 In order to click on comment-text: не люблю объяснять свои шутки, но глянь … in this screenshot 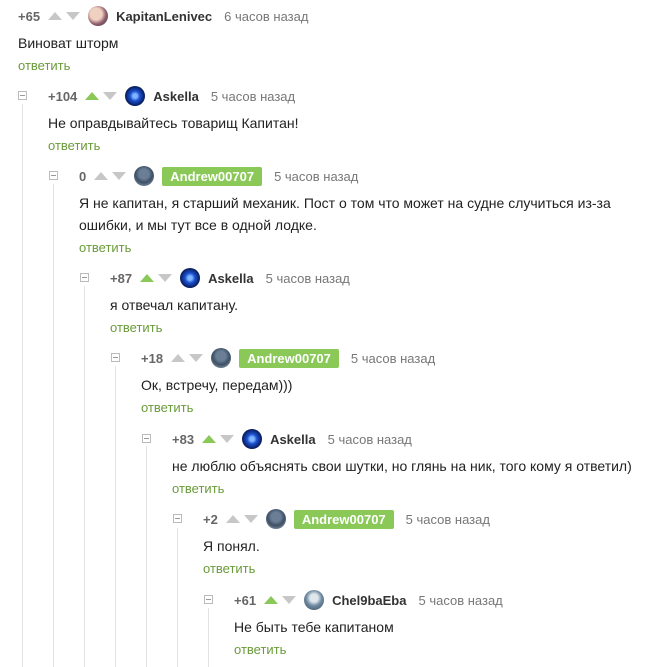, I will do `click(402, 466)`.